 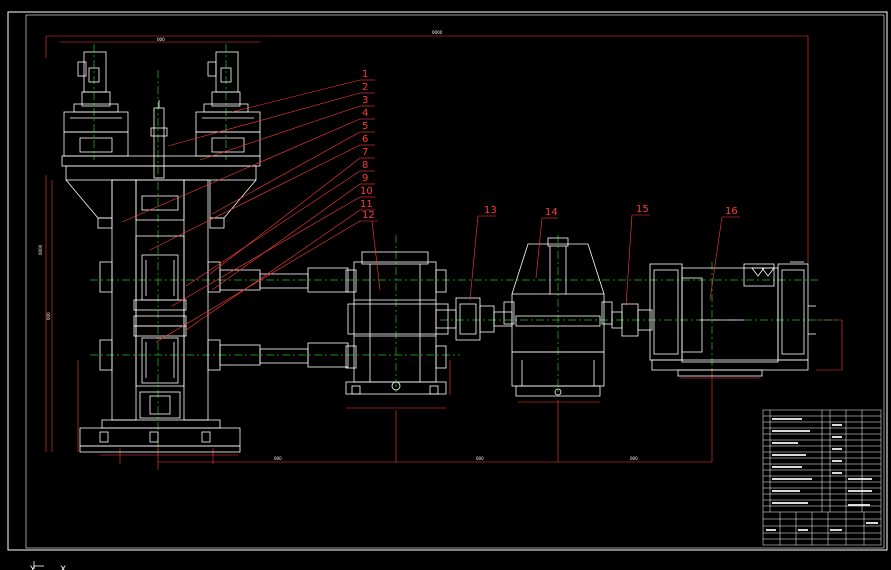 What do you see at coordinates (365, 152) in the screenshot?
I see `callout-7: 7` at bounding box center [365, 152].